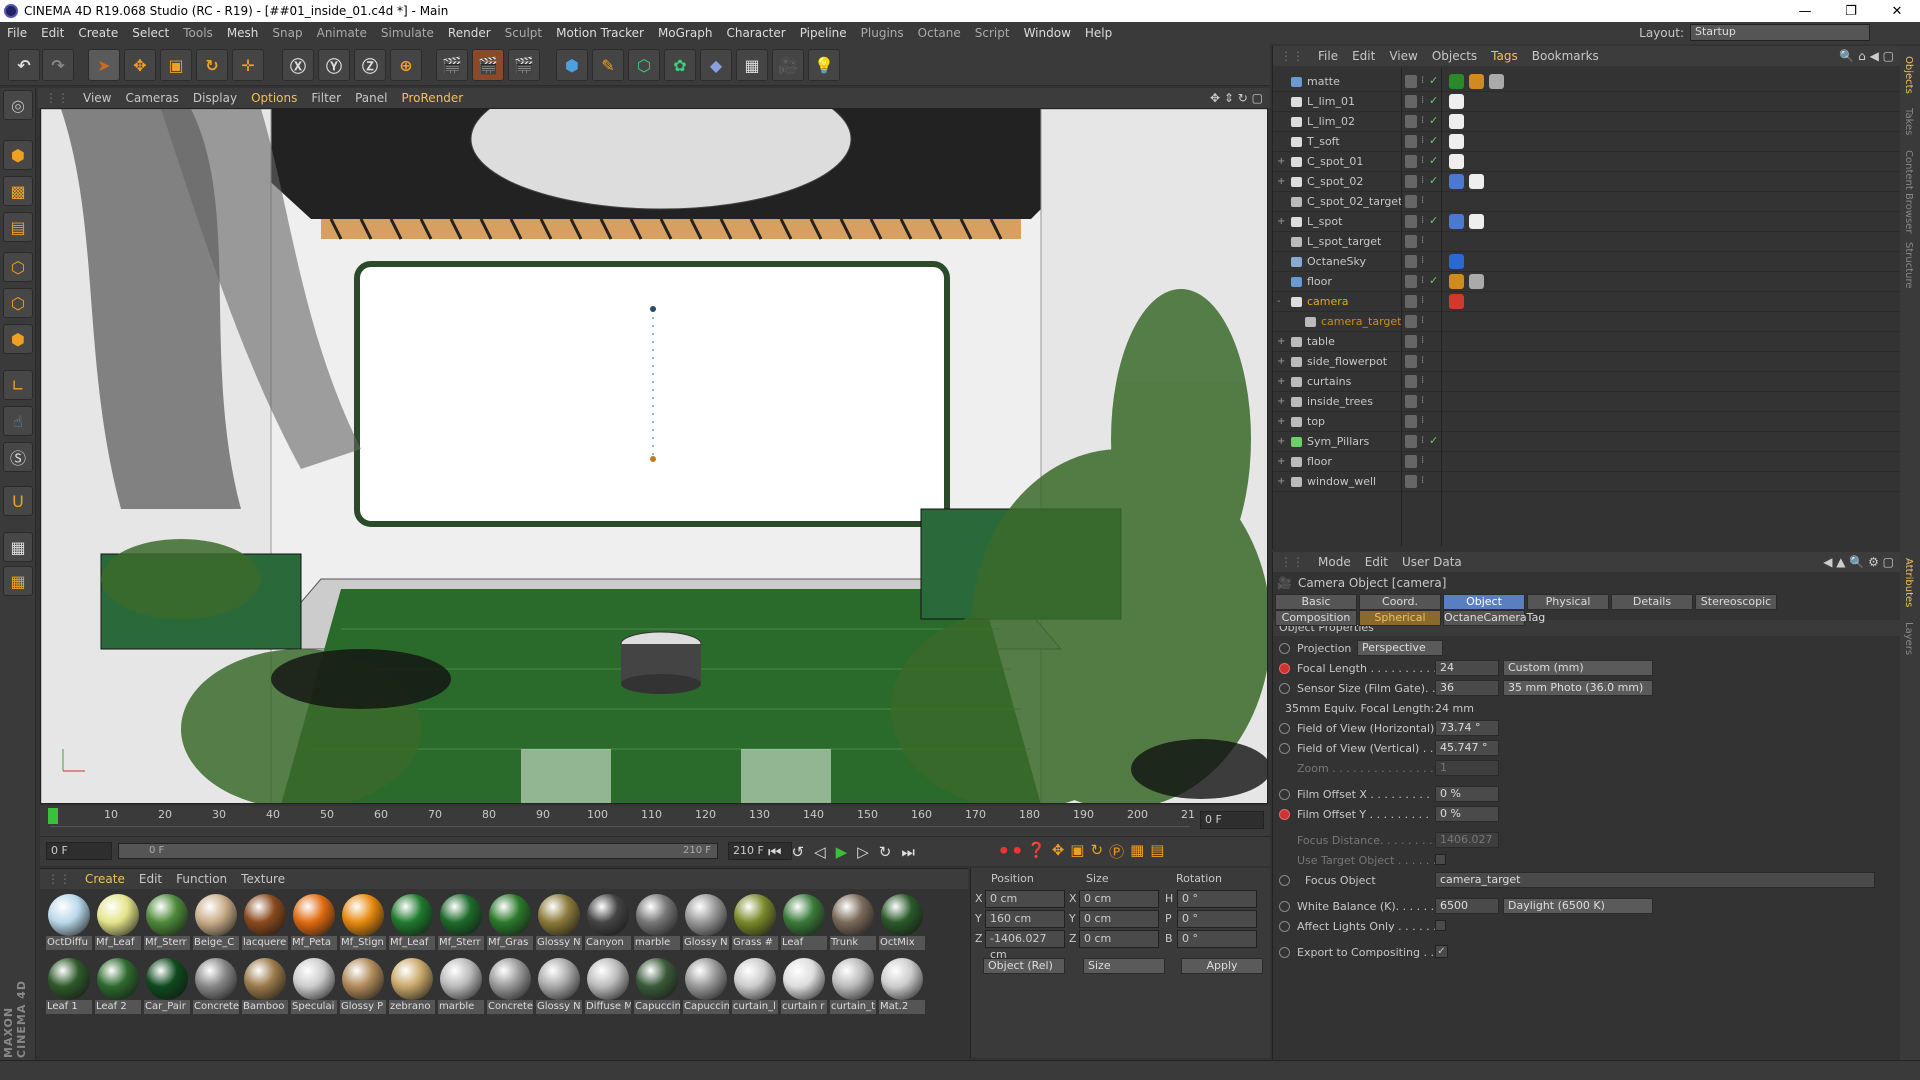 The height and width of the screenshot is (1080, 1920). I want to click on cloner-icon: ✿, so click(680, 65).